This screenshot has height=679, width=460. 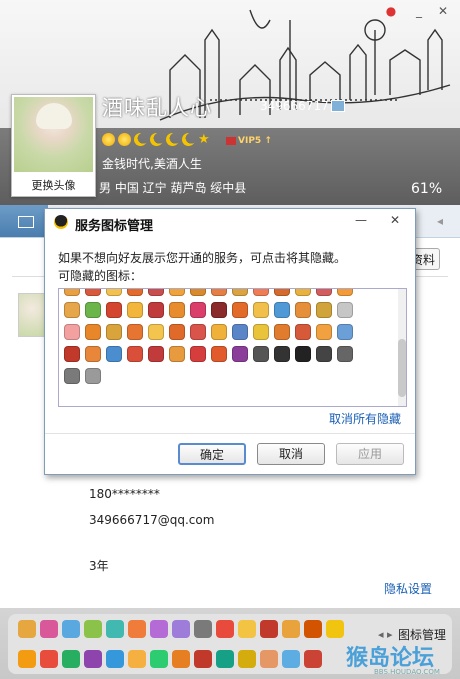 I want to click on tab-profile, so click(x=24, y=221).